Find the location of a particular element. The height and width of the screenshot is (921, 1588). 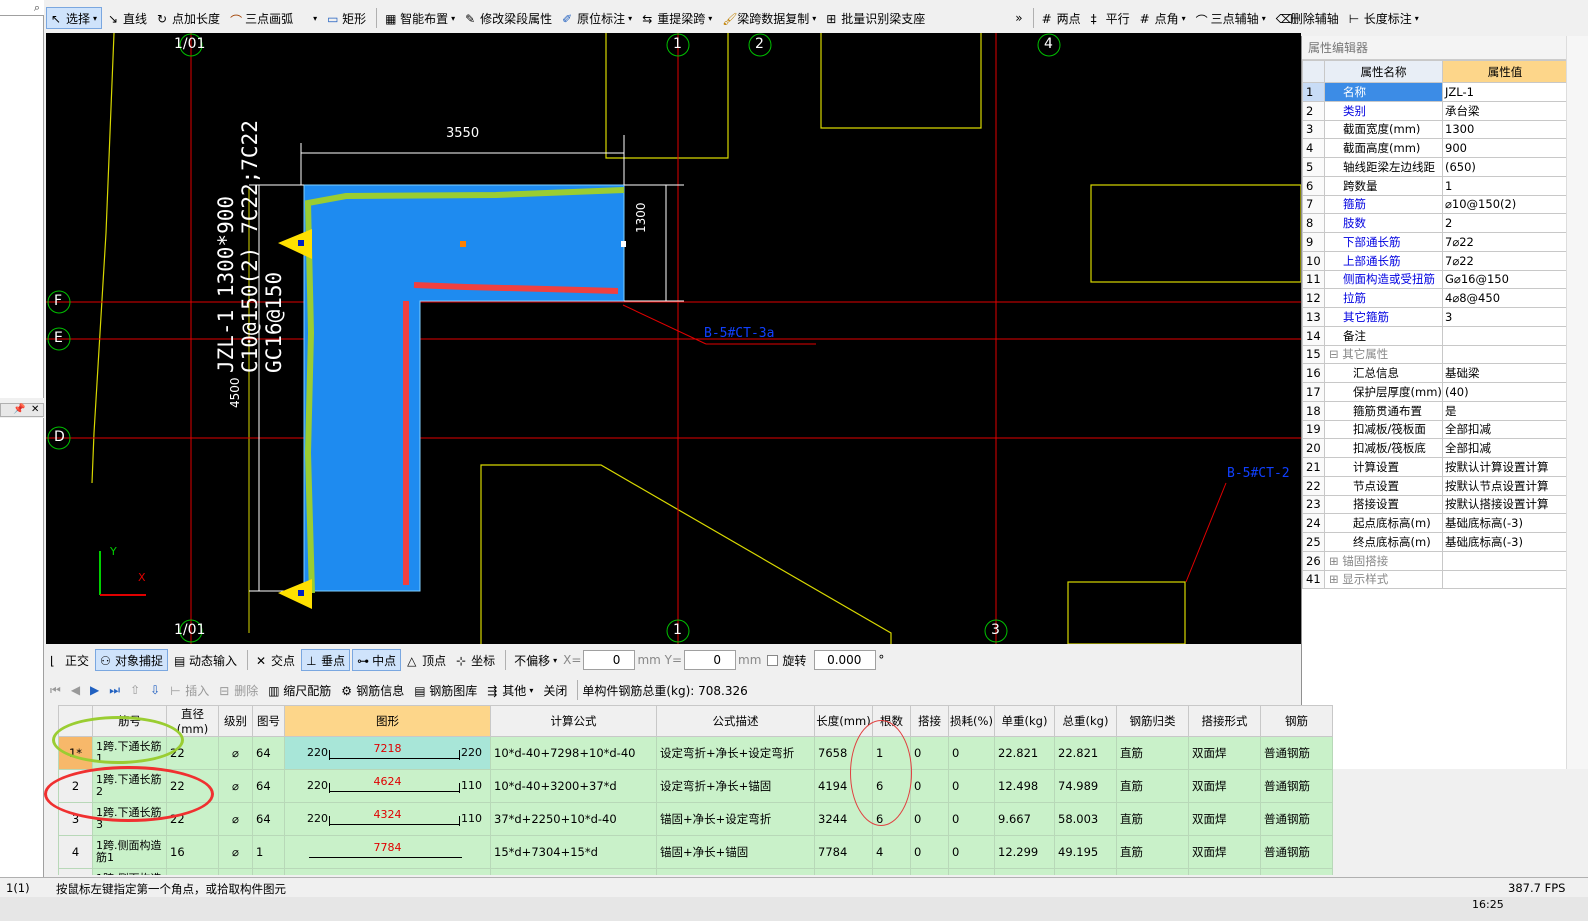

cell-desc: 锚固+净长+设定弯折 is located at coordinates (735, 819).